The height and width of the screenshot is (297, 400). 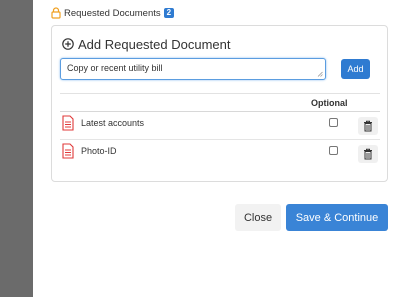 What do you see at coordinates (329, 103) in the screenshot?
I see `optional-column-header: Optional` at bounding box center [329, 103].